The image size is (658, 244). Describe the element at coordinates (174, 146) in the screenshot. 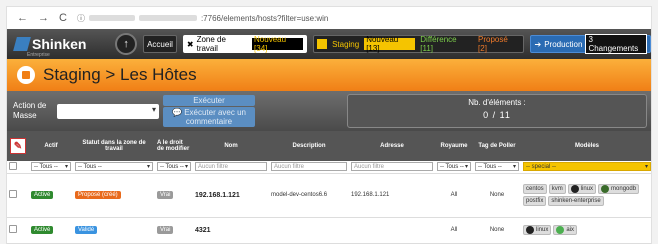

I see `header-rights: A le droit de modifier` at that location.